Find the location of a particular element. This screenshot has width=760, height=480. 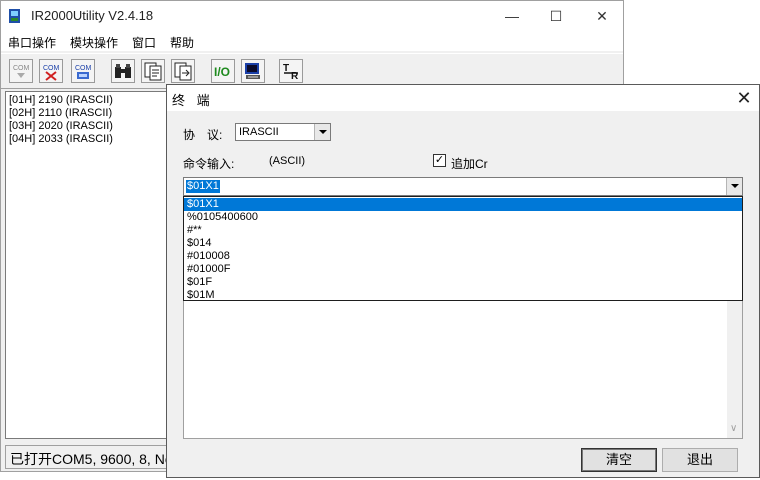

maximize-button: ☐ is located at coordinates (556, 16).